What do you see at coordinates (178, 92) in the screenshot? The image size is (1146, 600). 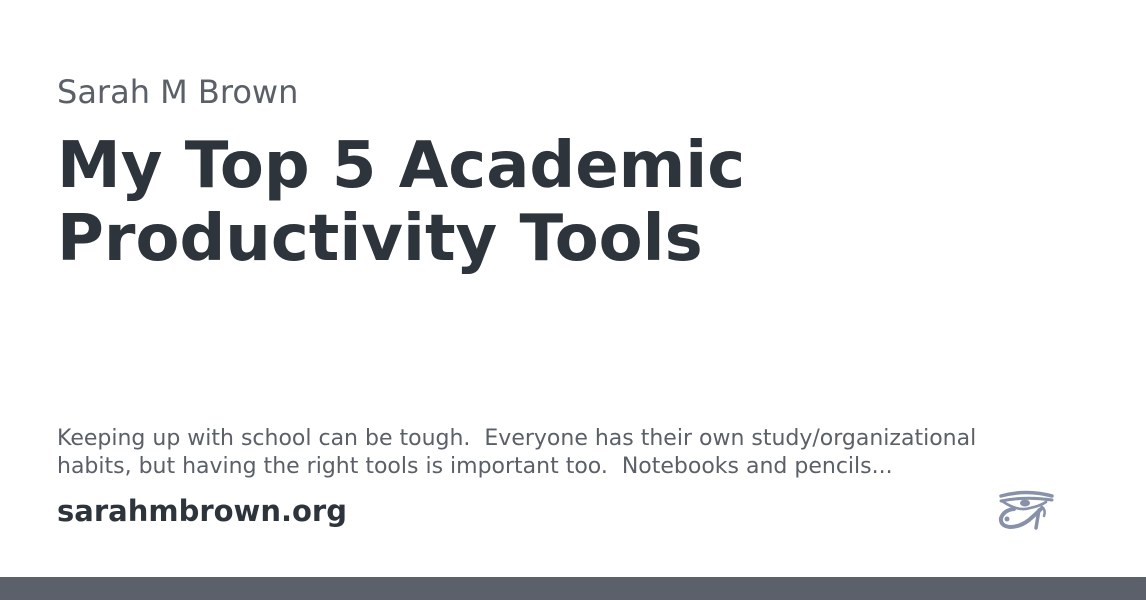 I see `author-name: Sarah M Brown` at bounding box center [178, 92].